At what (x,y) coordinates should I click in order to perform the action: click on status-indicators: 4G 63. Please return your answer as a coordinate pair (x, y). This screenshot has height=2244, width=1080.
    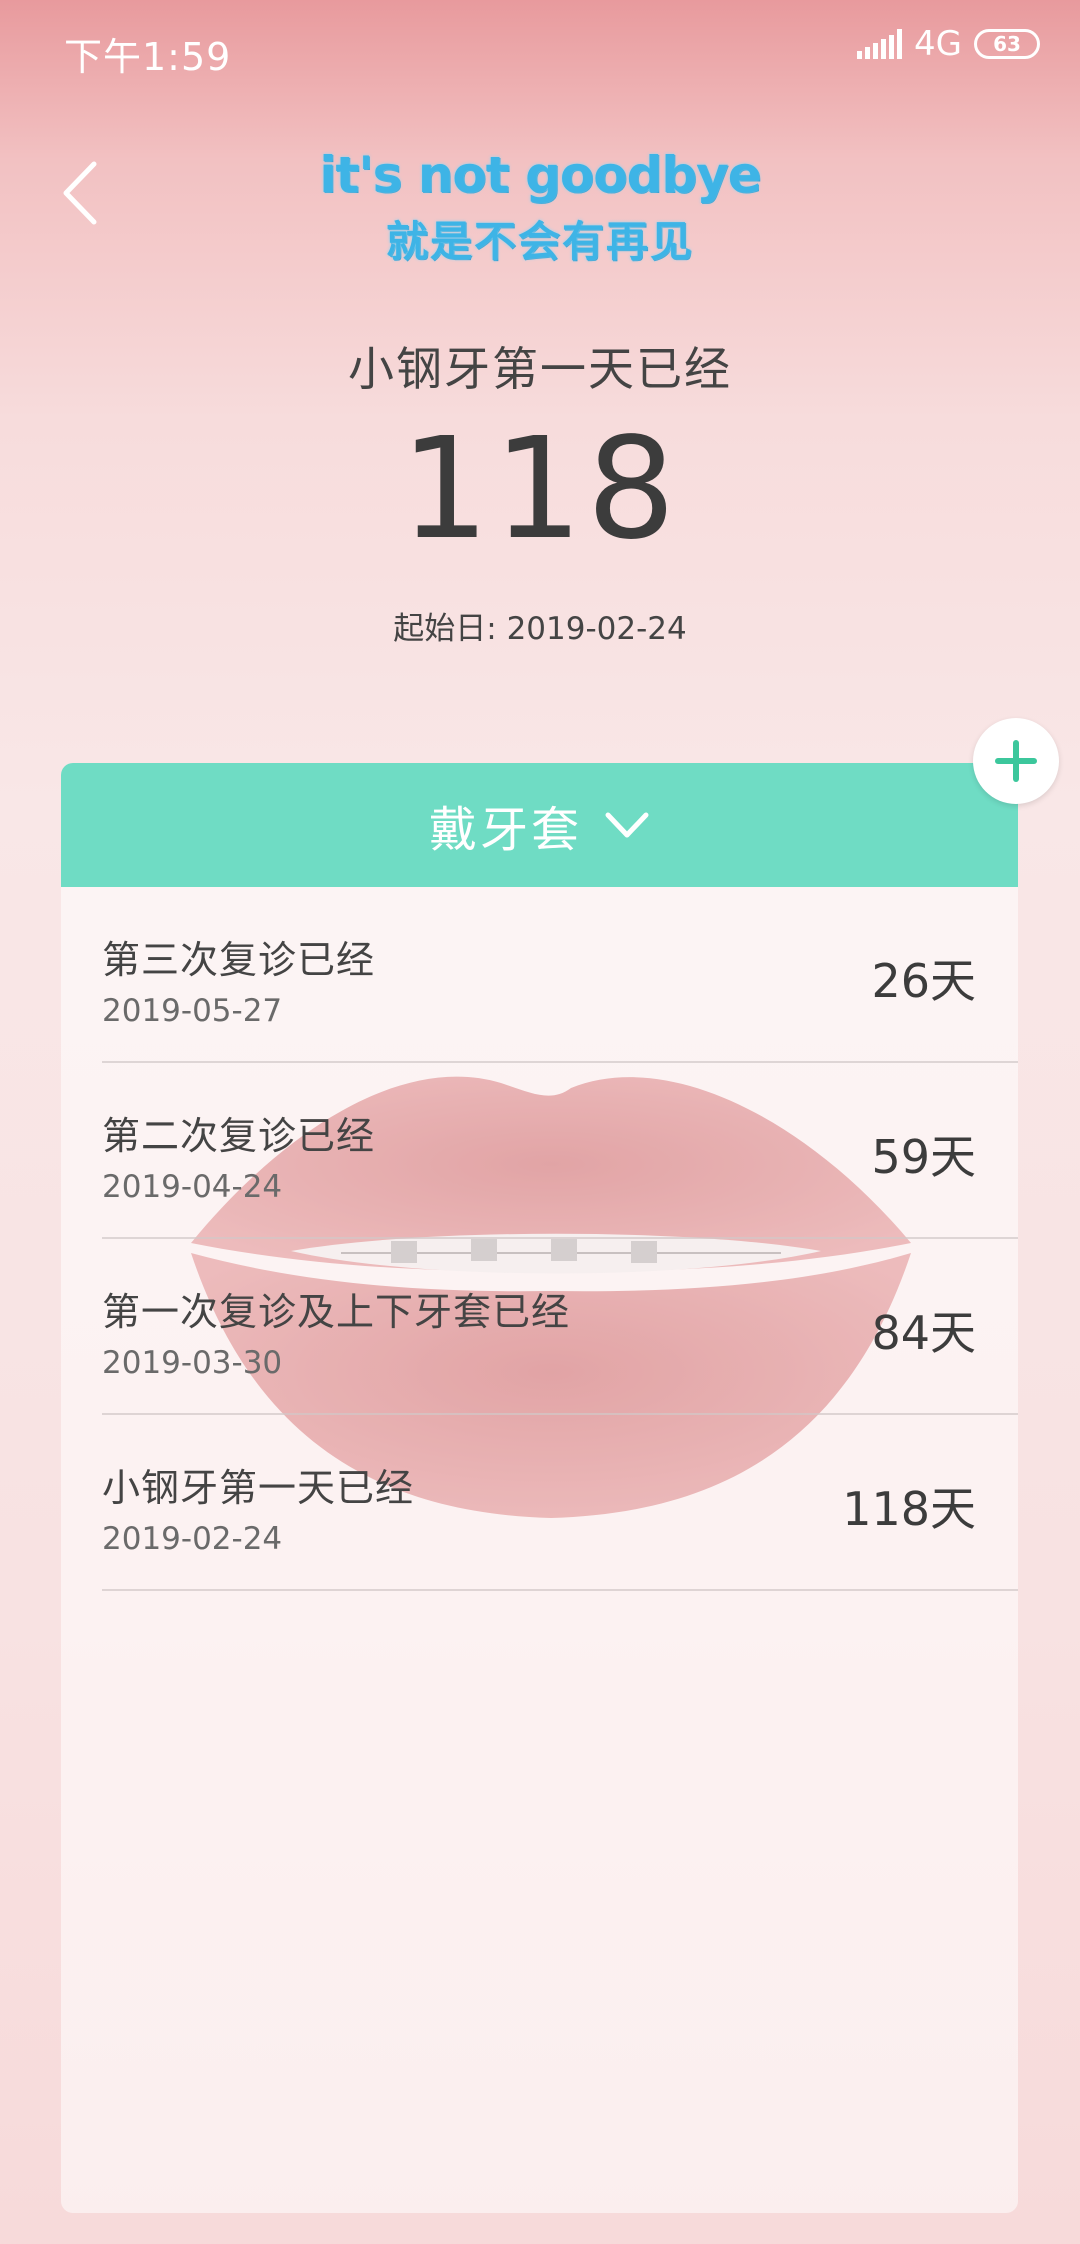
    Looking at the image, I should click on (948, 44).